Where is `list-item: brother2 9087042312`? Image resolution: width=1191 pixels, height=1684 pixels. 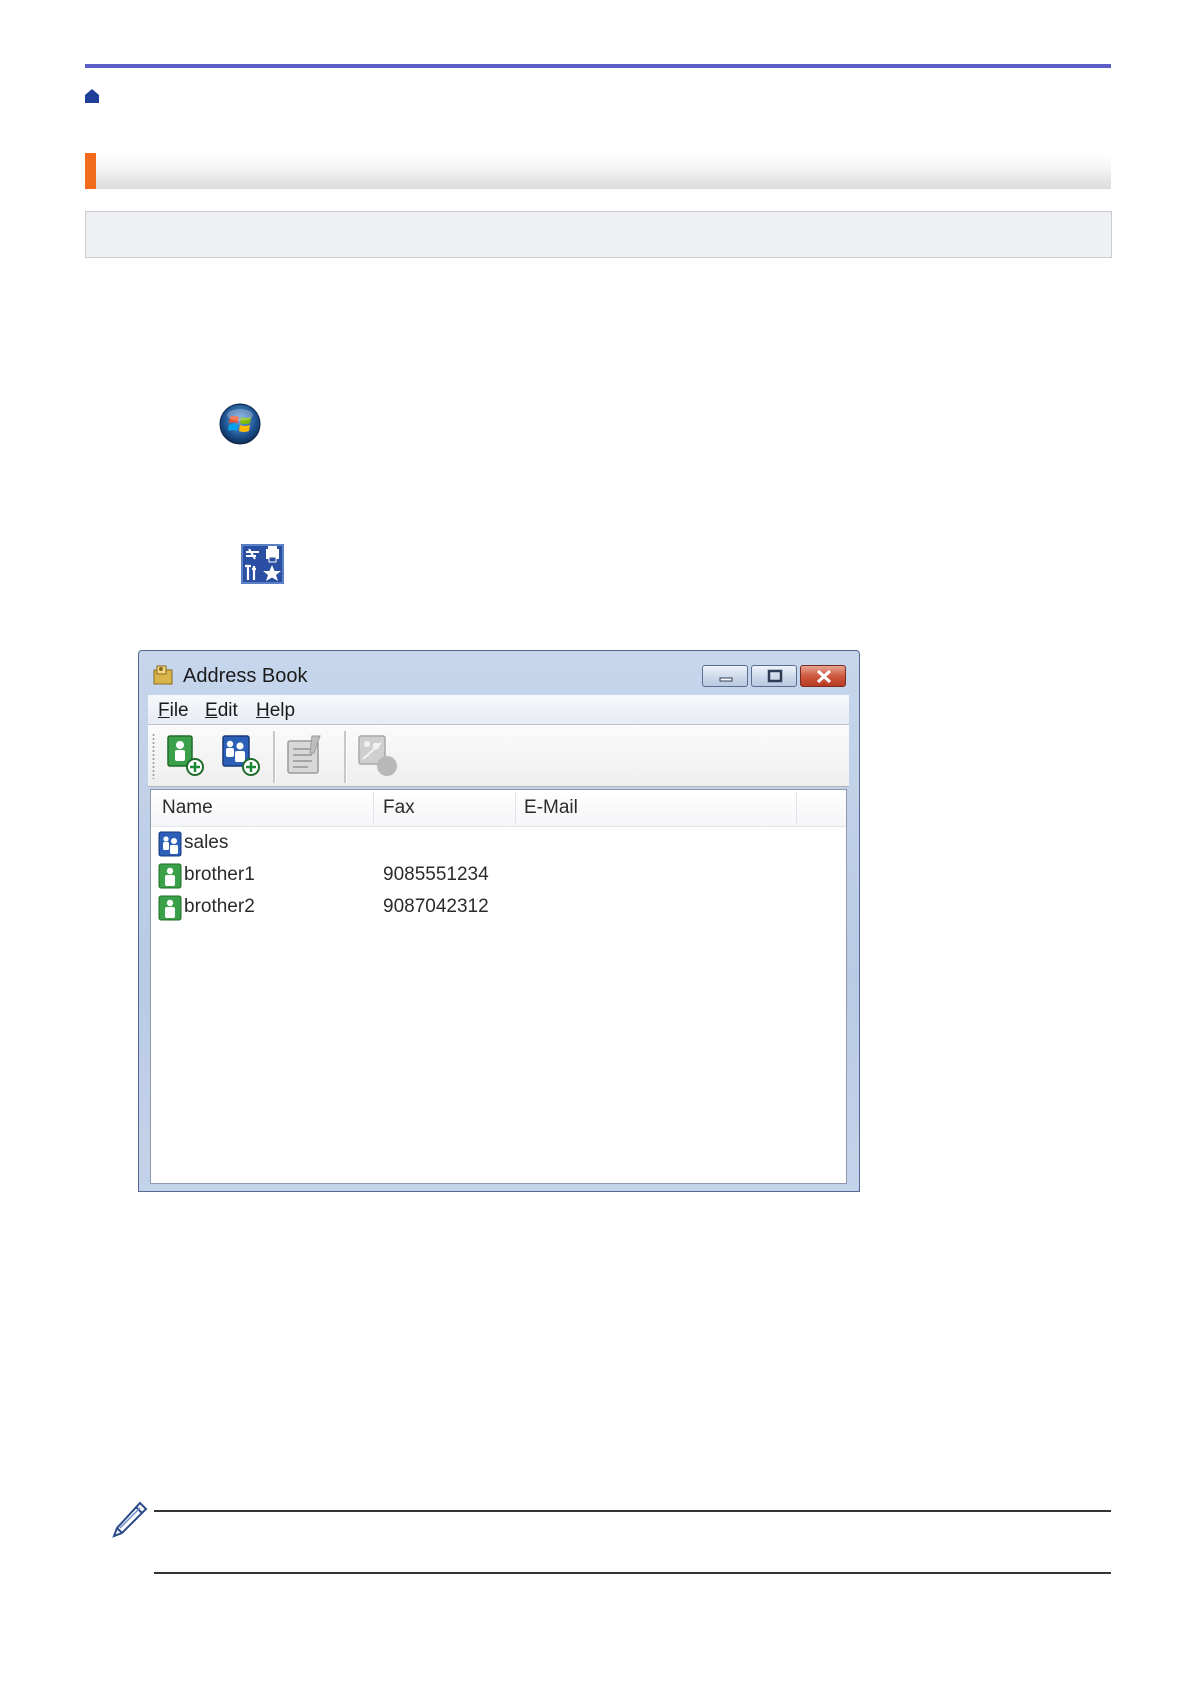 list-item: brother2 9087042312 is located at coordinates (498, 908).